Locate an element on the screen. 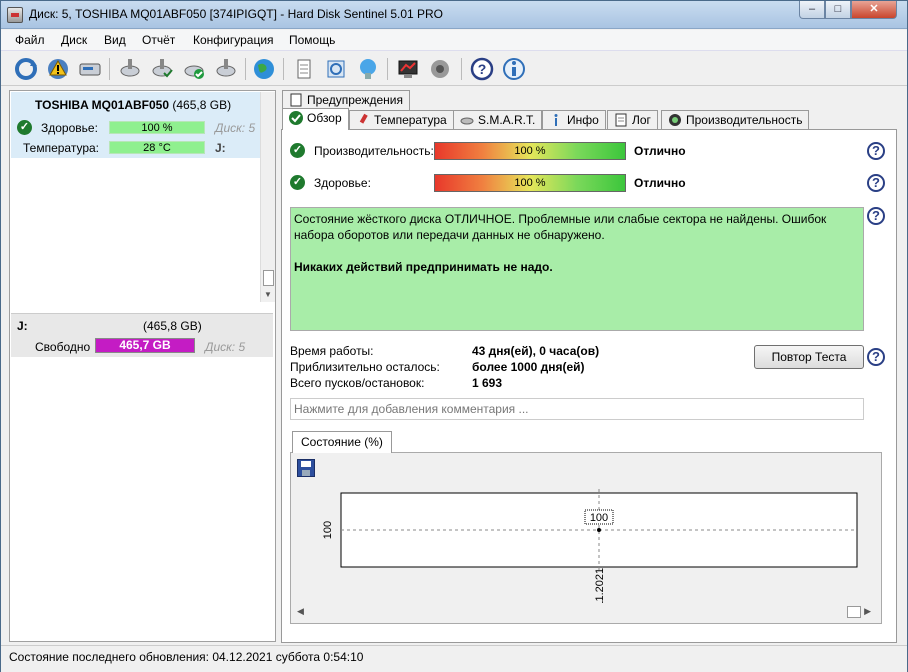  scroll-right-arrow-icon: ▶ is located at coordinates (867, 611).